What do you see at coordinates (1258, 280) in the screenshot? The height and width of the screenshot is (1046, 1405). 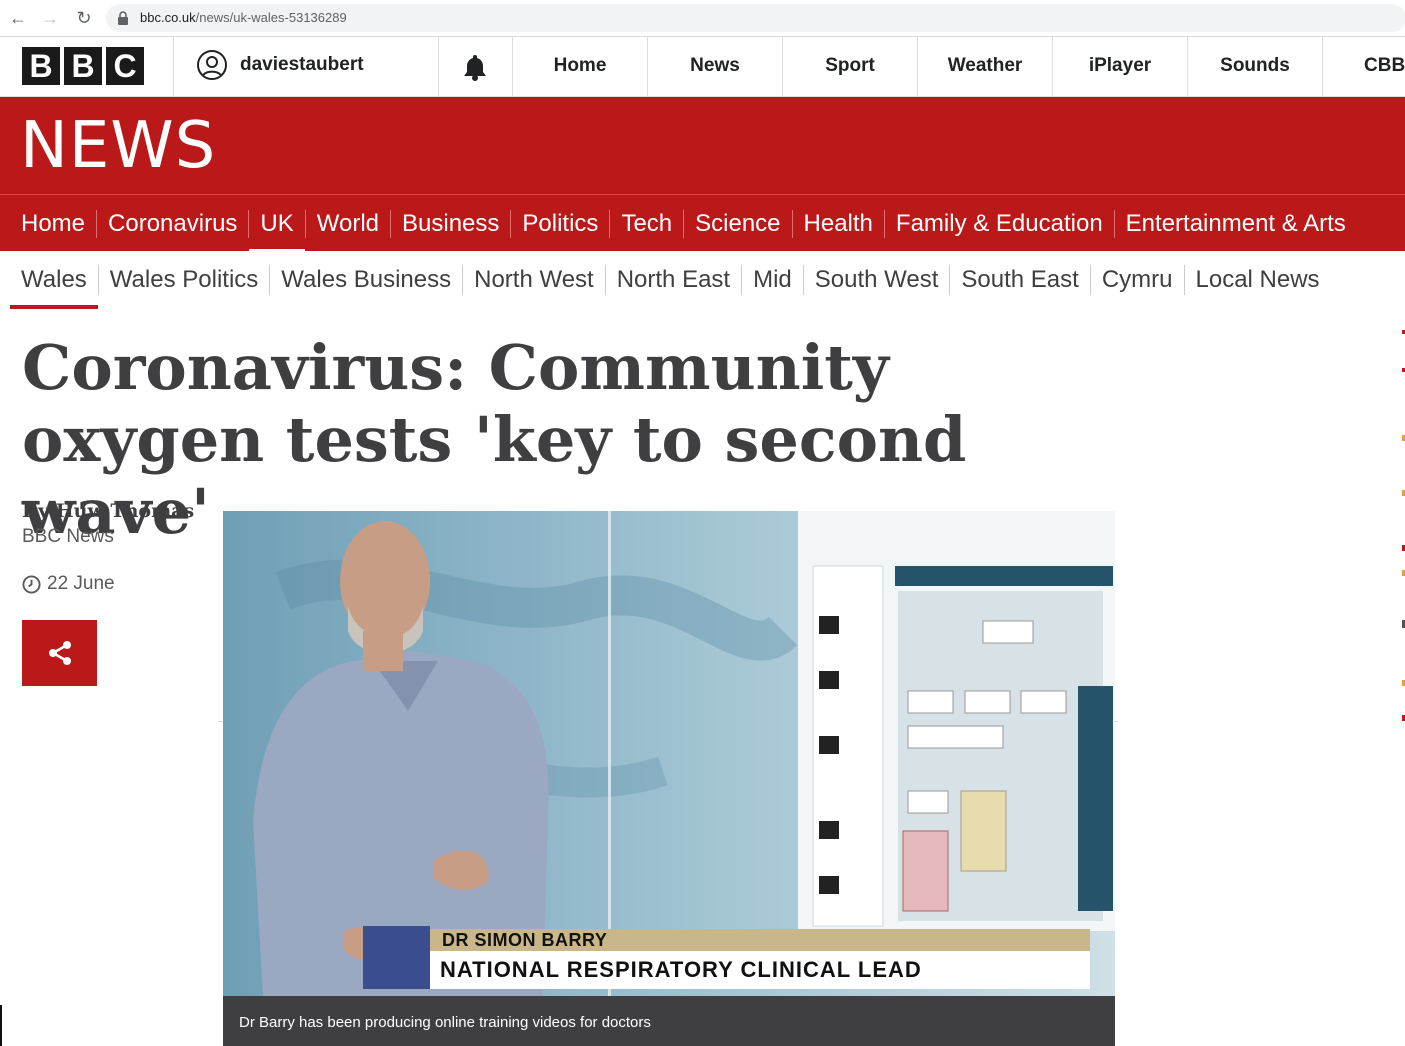 I see `sub-nav-local-news: Local News` at bounding box center [1258, 280].